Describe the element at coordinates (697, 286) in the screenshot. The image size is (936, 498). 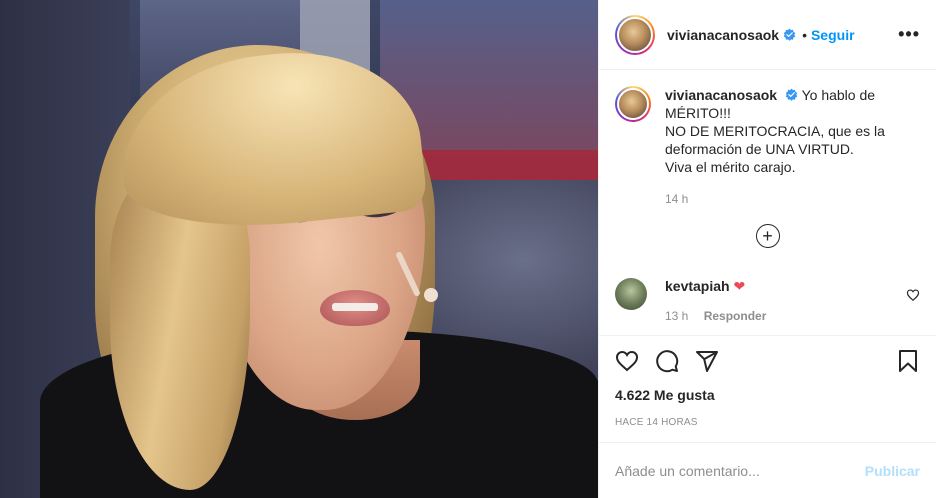
I see `comment-username: kevtapiah` at that location.